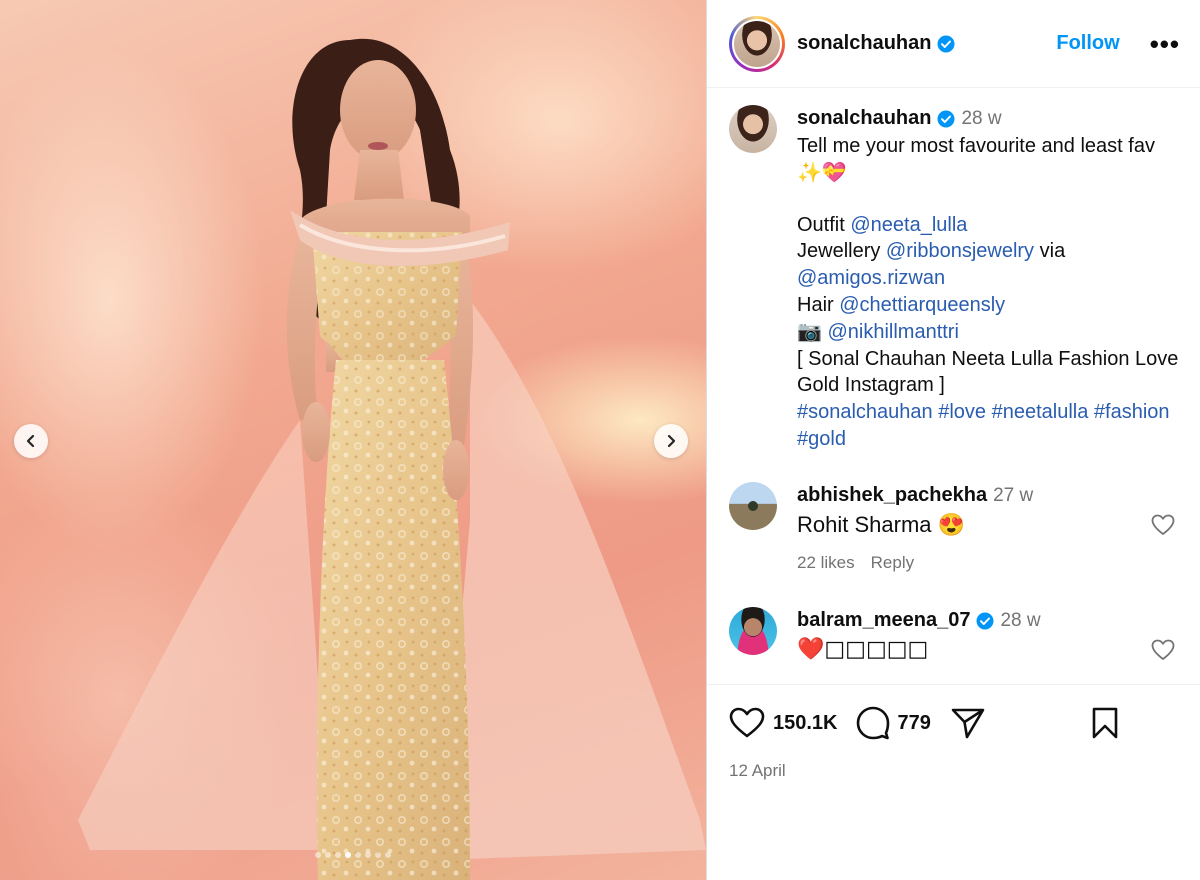  What do you see at coordinates (873, 723) in the screenshot?
I see `comment-bubble-icon` at bounding box center [873, 723].